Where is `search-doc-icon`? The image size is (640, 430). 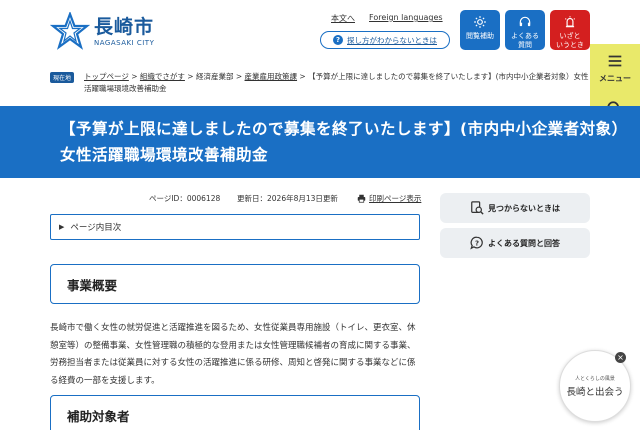 search-doc-icon is located at coordinates (477, 208).